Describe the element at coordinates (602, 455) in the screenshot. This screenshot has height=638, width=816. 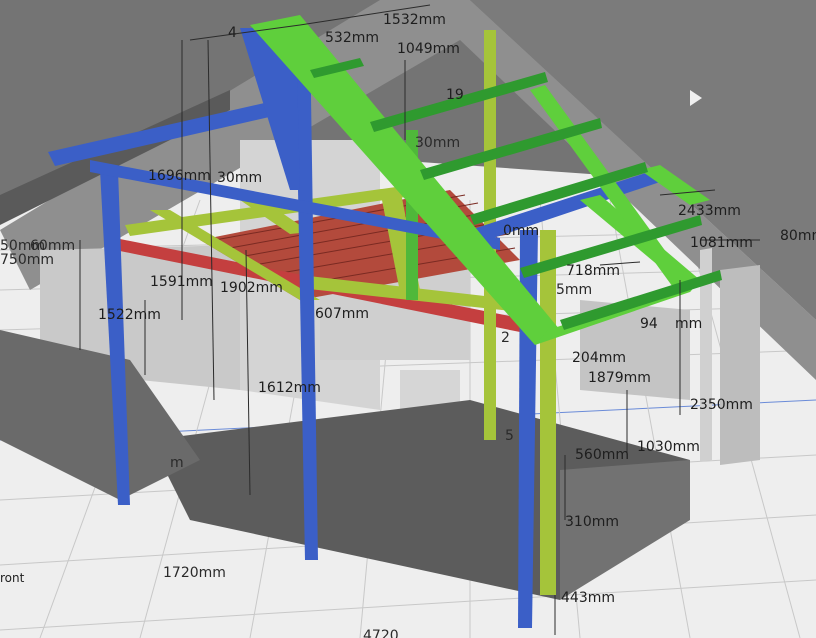
I see `dim-label: 560mm` at that location.